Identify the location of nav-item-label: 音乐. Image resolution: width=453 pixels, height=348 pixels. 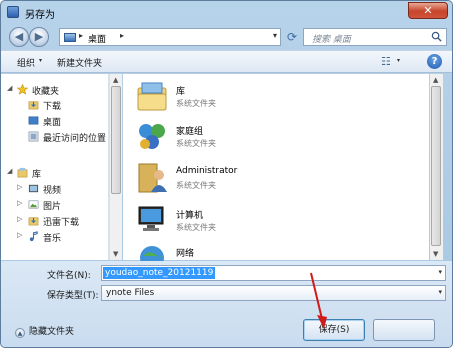
(52, 239).